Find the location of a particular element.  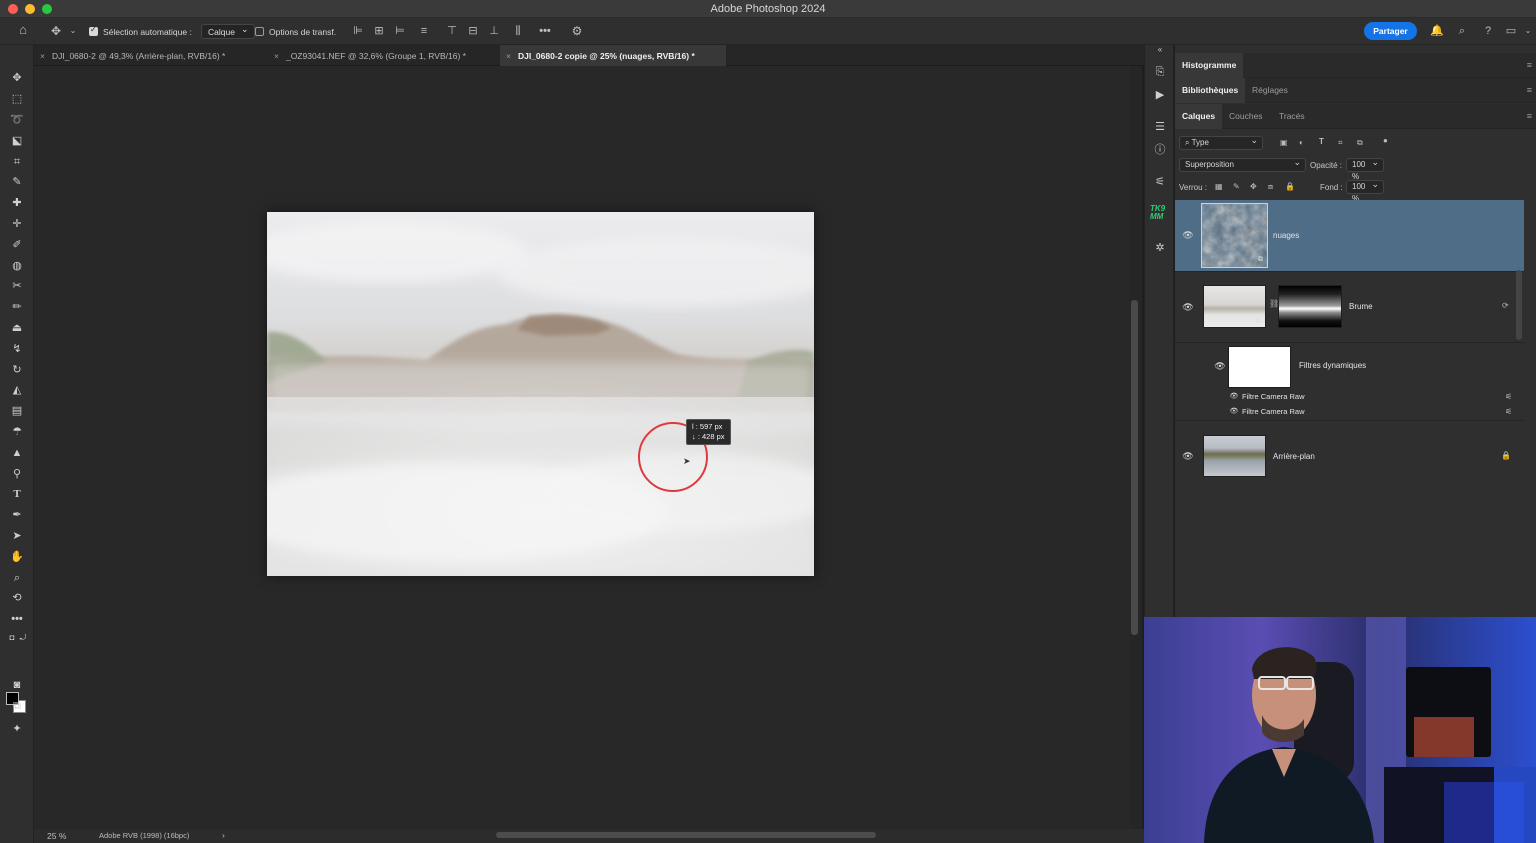

align-left-icon: ⊫ is located at coordinates (358, 31).